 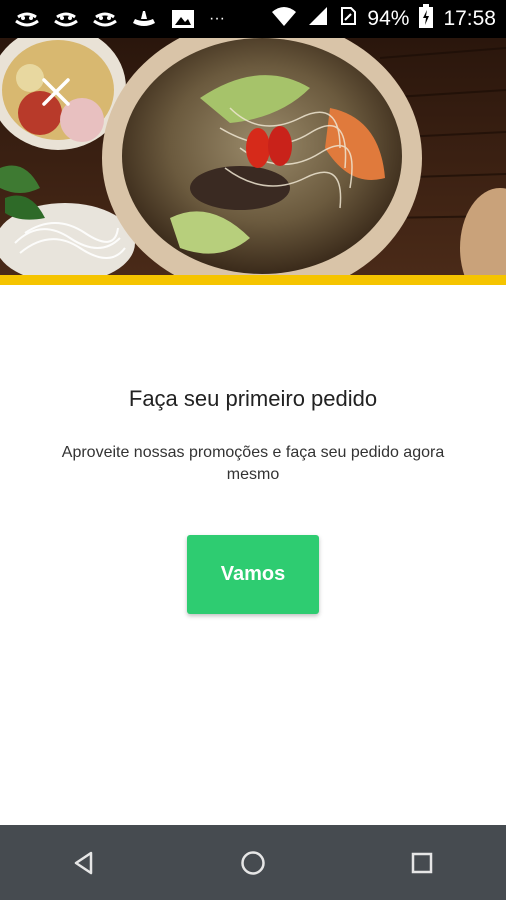 I want to click on recents-icon, so click(x=421, y=862).